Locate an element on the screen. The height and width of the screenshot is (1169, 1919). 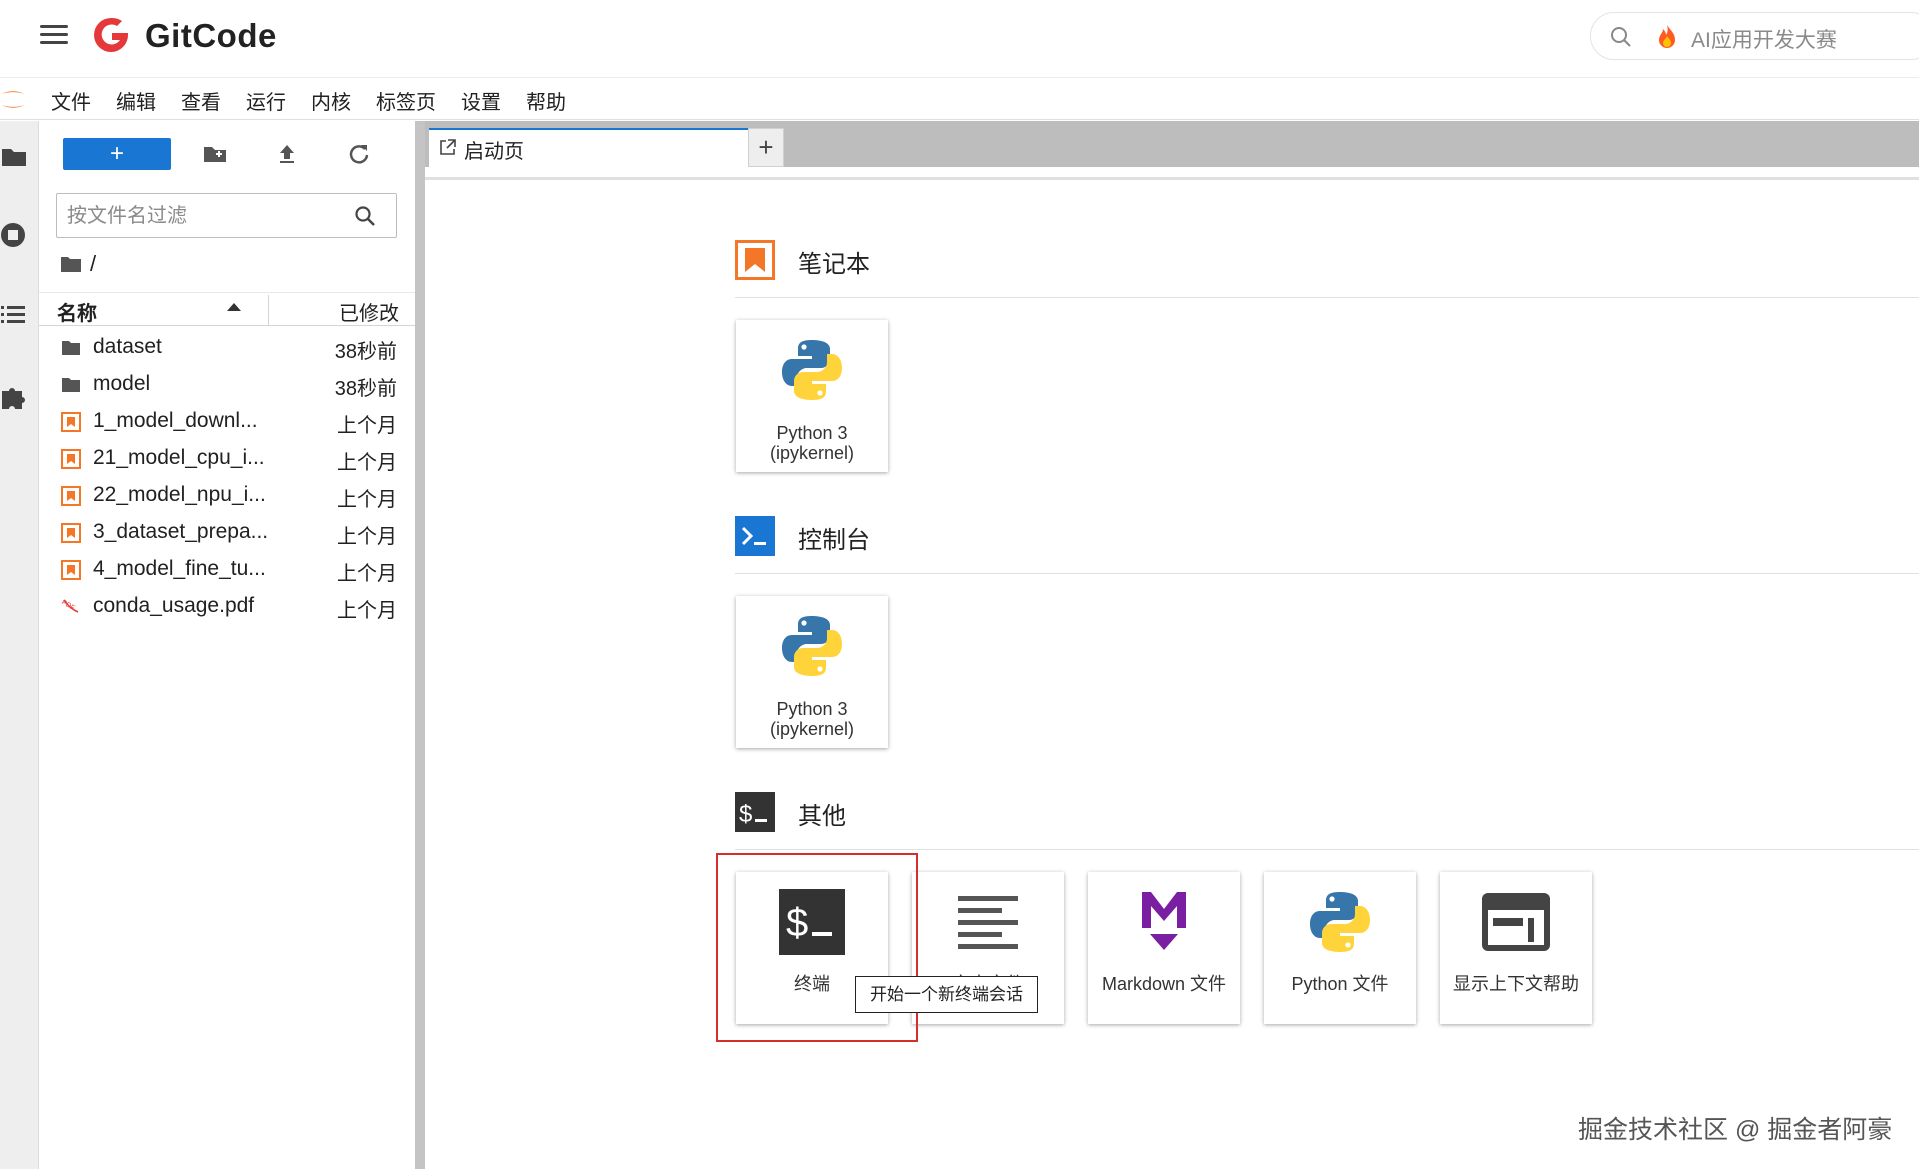
card-label: Markdown 文件 is located at coordinates (1164, 984).